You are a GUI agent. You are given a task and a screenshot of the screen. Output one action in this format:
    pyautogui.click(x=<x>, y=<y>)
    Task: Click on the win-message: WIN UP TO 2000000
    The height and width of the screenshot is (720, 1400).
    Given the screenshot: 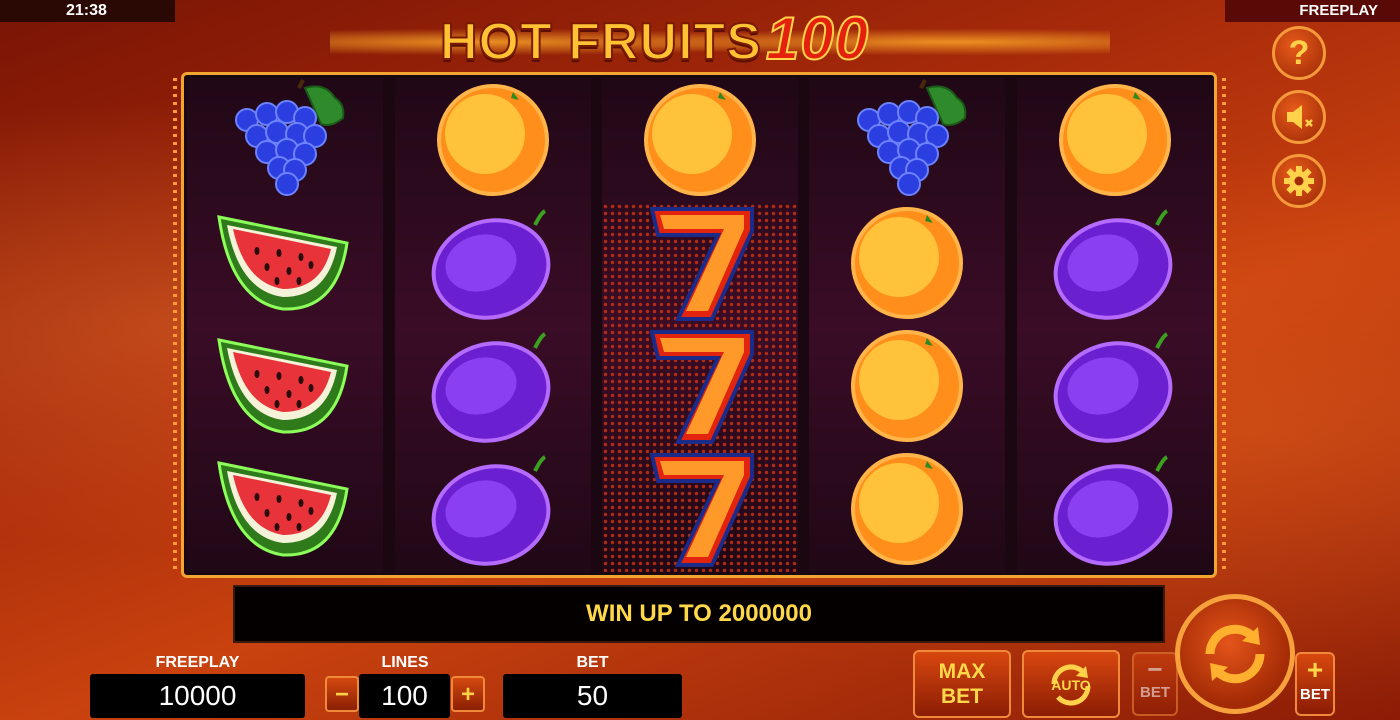 What is the action you would take?
    pyautogui.click(x=699, y=614)
    